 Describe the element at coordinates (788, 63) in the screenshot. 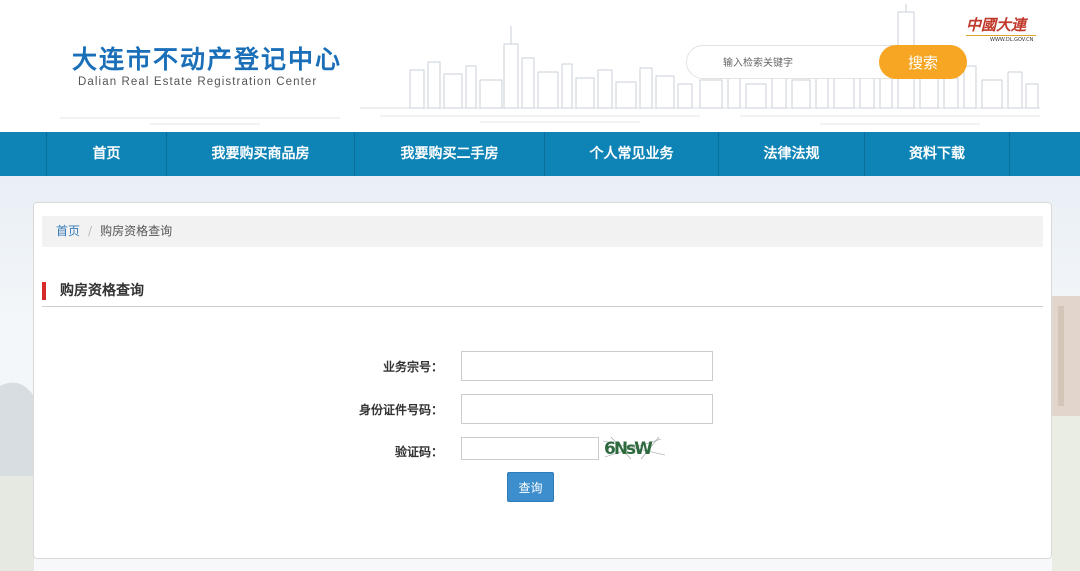

I see `search-input` at that location.